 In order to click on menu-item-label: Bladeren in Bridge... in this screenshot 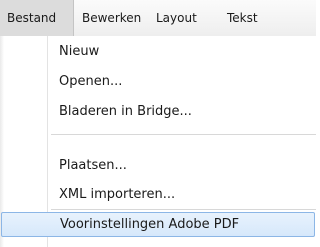, I will do `click(125, 111)`.